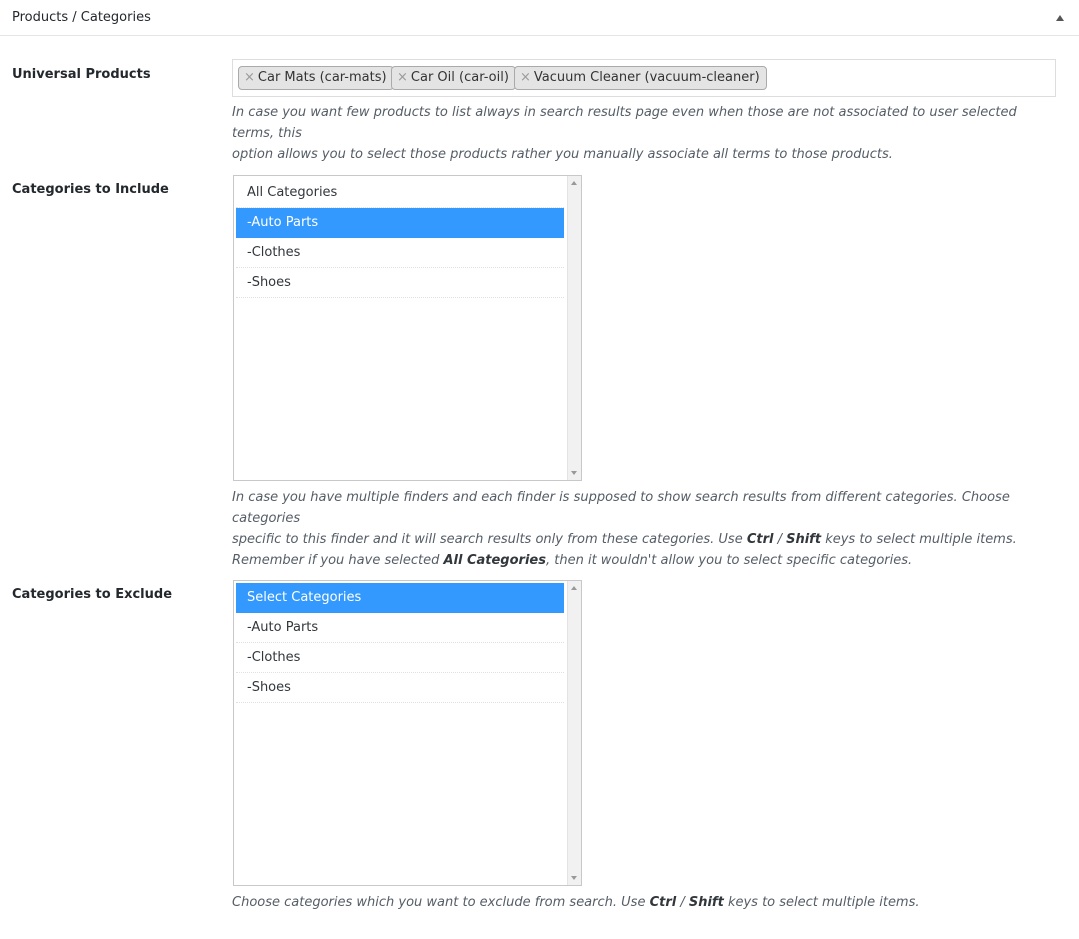  What do you see at coordinates (400, 193) in the screenshot?
I see `select-option: All Categories` at bounding box center [400, 193].